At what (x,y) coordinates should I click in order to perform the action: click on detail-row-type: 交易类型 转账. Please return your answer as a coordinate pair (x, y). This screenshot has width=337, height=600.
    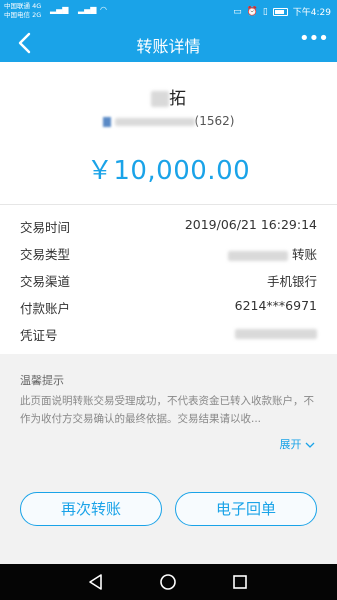
    Looking at the image, I should click on (168, 254).